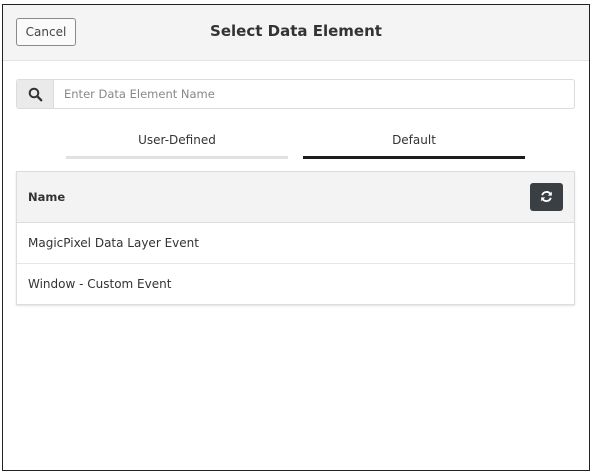 The image size is (594, 474). Describe the element at coordinates (177, 144) in the screenshot. I see `tab-user-defined: User-Defined` at that location.